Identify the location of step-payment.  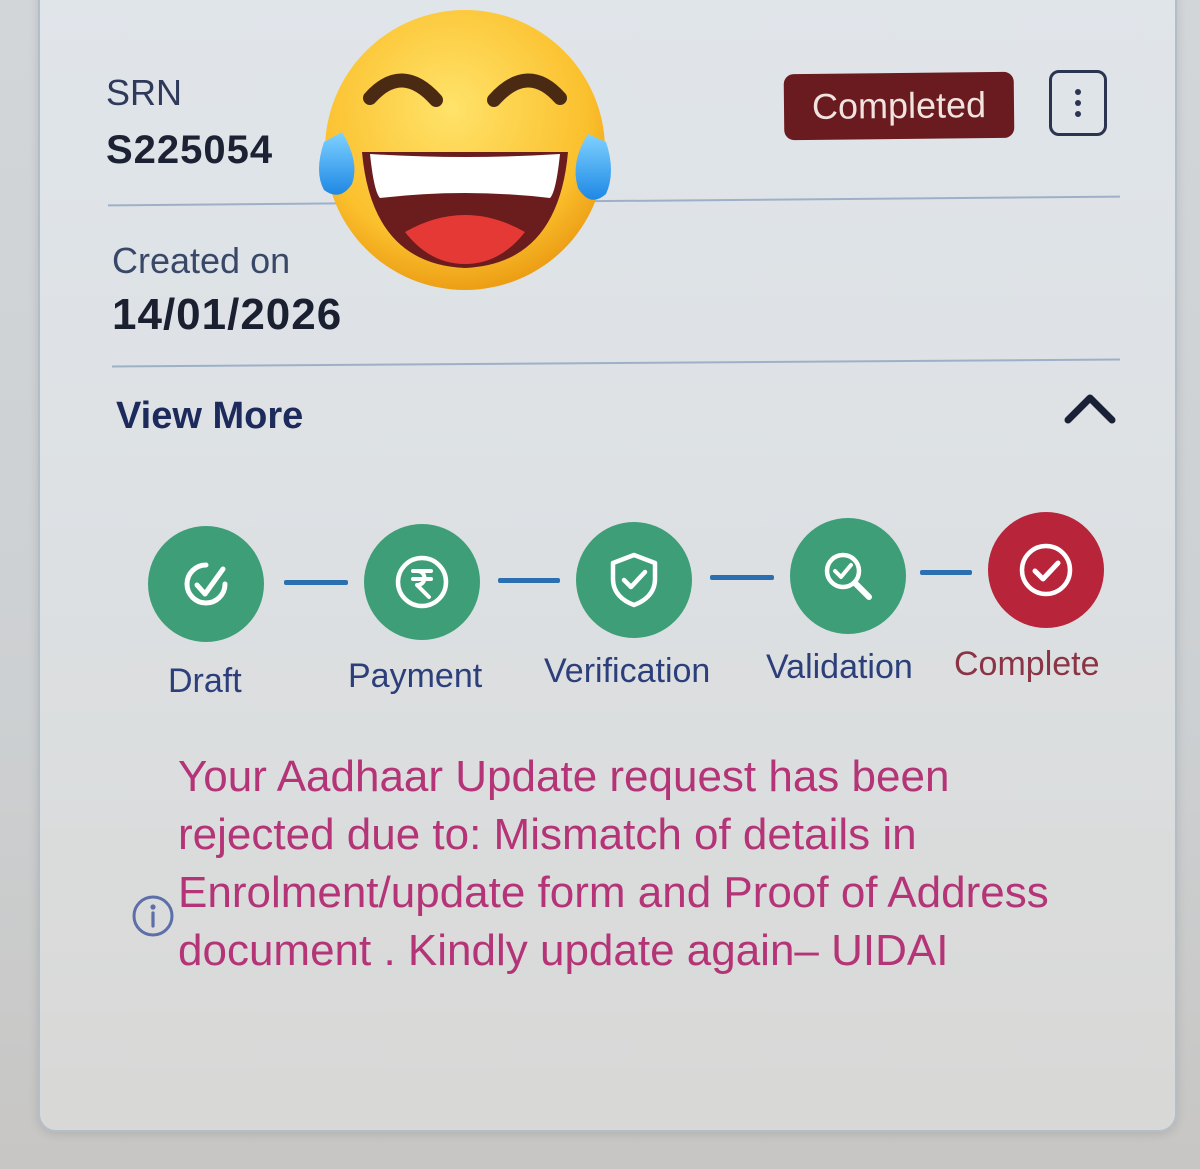
(422, 582).